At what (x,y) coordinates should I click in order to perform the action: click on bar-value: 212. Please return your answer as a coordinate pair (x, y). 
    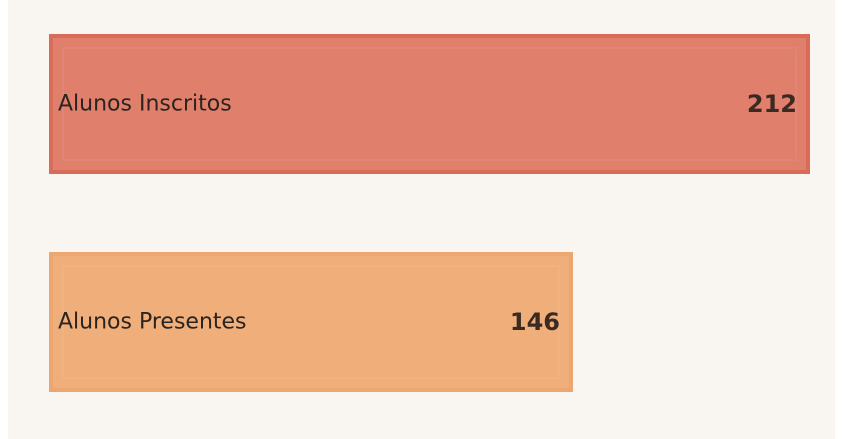
    Looking at the image, I should click on (771, 104).